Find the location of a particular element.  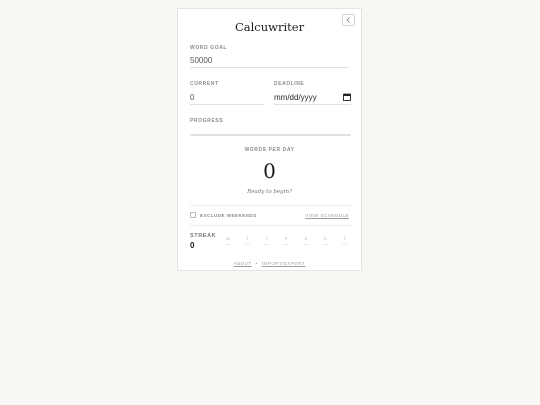

calendar-icon is located at coordinates (347, 97).